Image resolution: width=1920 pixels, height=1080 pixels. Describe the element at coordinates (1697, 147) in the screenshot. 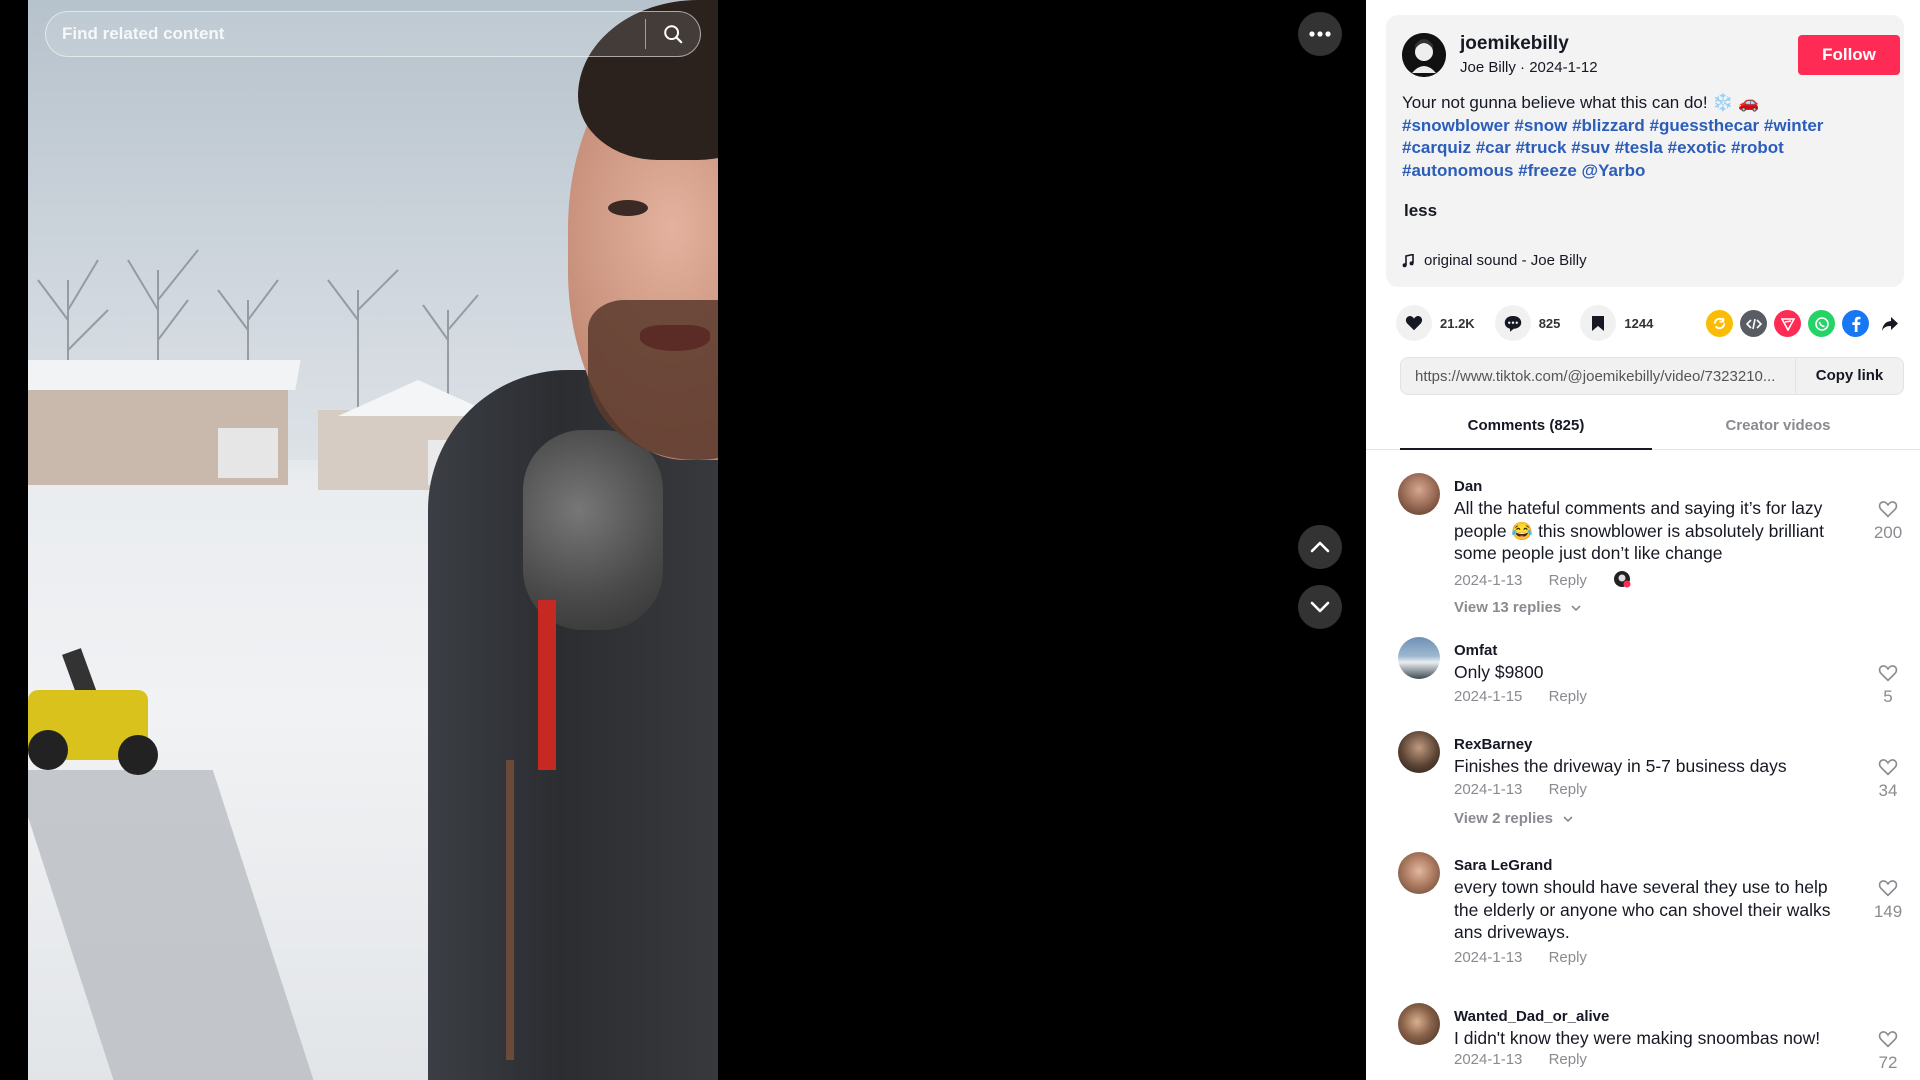

I see `hashtag-link: #exotic` at that location.